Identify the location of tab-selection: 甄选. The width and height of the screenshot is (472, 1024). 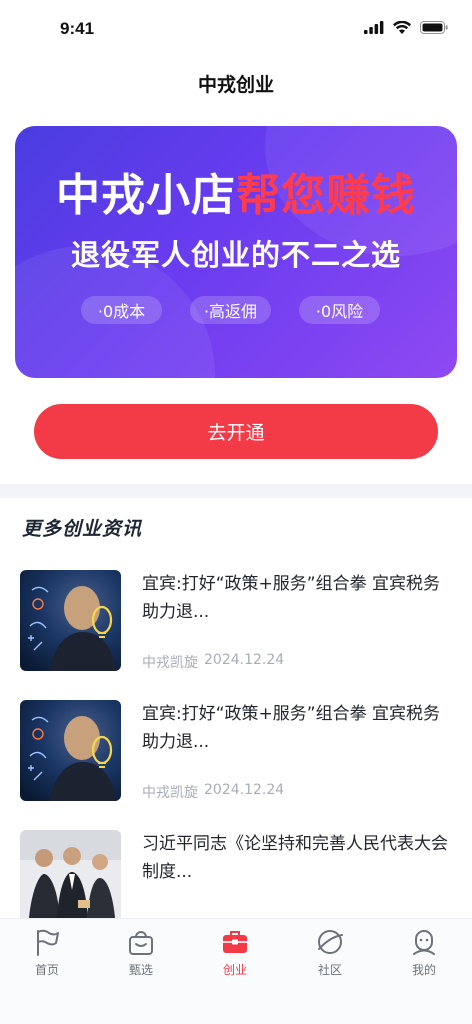
(141, 952).